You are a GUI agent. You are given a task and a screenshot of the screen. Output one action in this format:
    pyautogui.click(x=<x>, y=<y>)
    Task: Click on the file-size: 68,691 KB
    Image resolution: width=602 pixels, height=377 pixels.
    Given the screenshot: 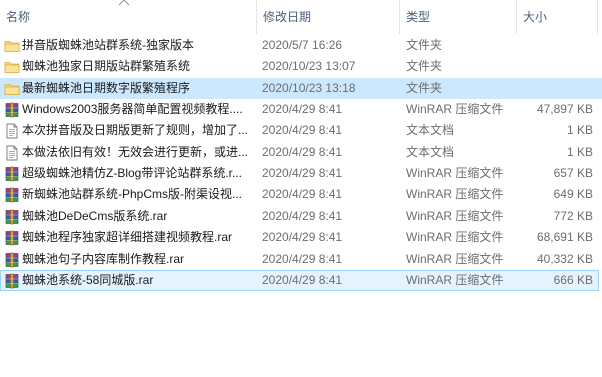 What is the action you would take?
    pyautogui.click(x=564, y=237)
    